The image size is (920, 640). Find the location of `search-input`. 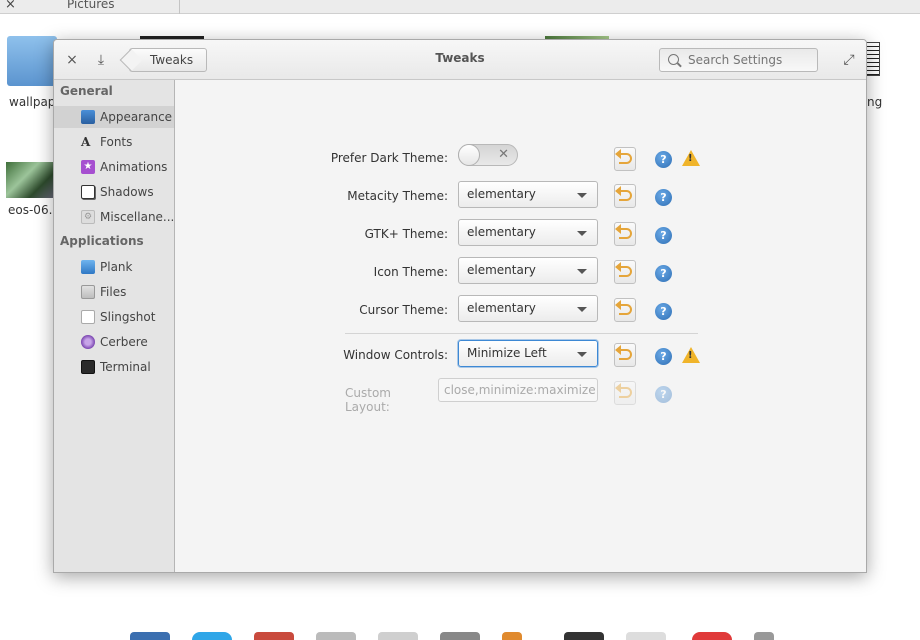

search-input is located at coordinates (750, 60).